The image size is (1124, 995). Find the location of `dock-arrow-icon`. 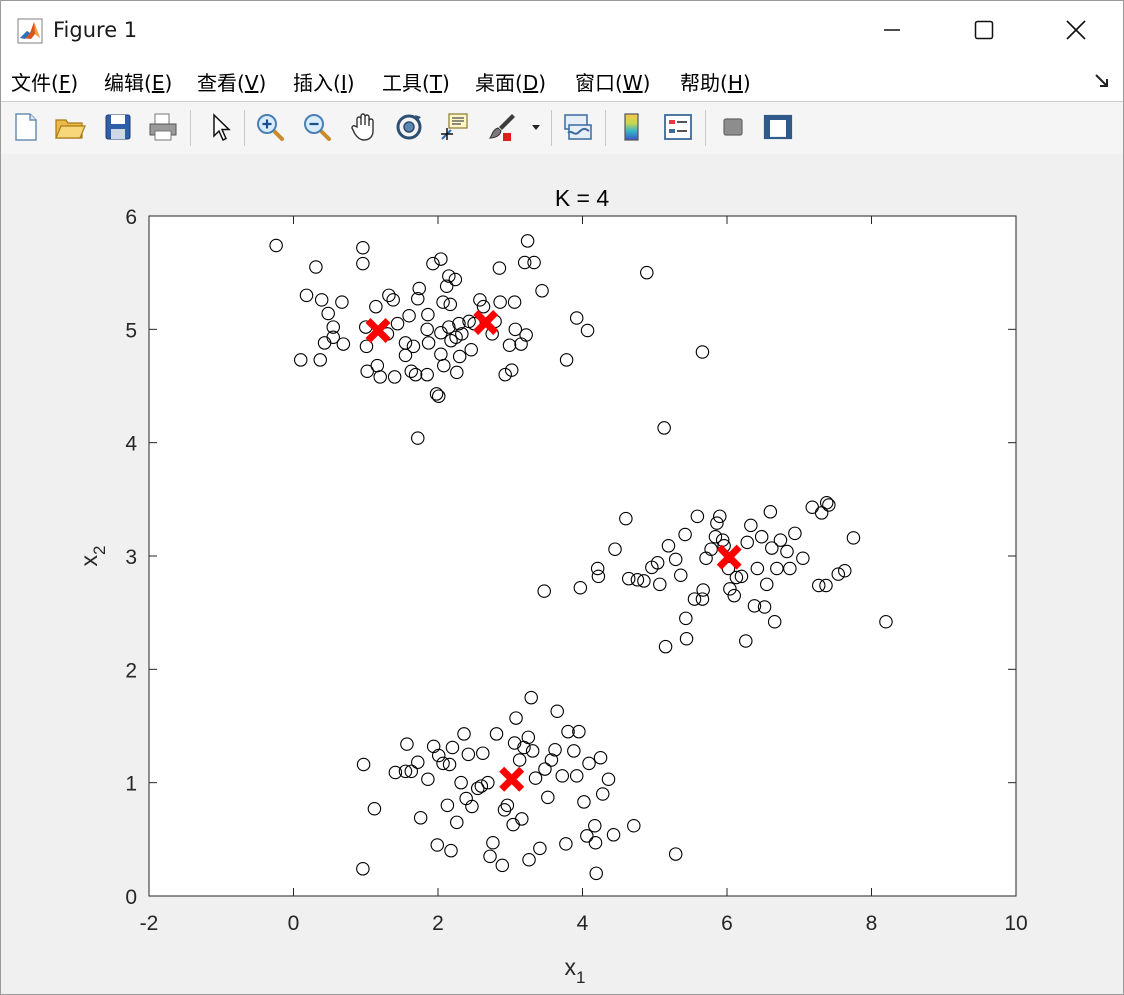

dock-arrow-icon is located at coordinates (1102, 80).